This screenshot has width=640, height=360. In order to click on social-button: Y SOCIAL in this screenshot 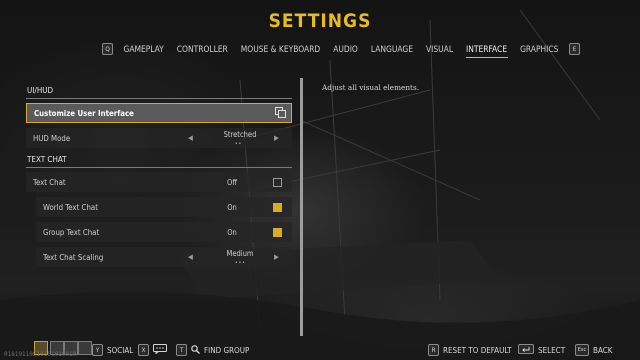, I will do `click(112, 350)`.